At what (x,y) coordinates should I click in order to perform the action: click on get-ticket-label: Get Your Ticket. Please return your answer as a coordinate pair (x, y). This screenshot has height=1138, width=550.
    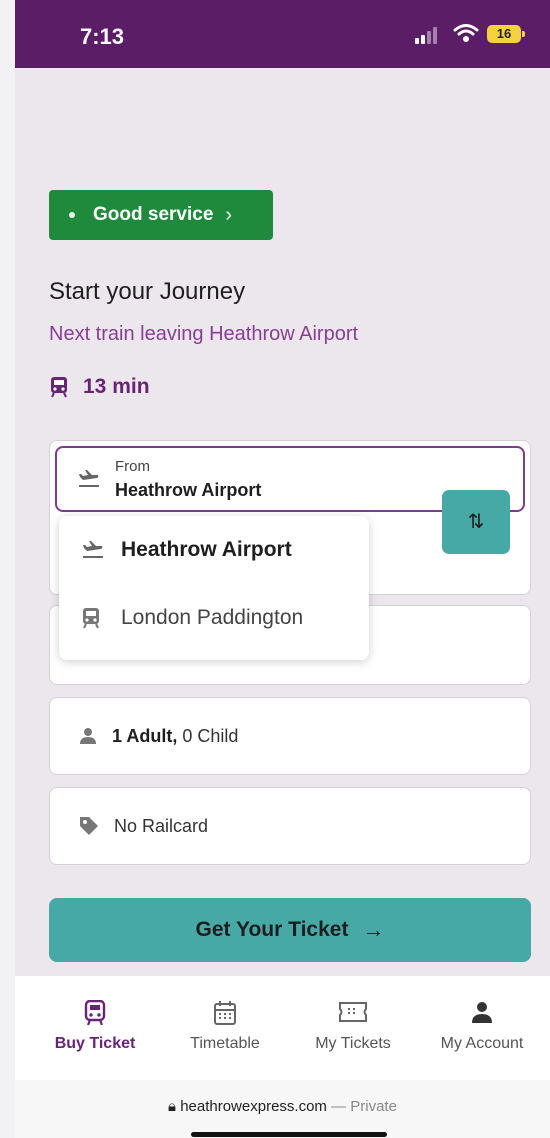
    Looking at the image, I should click on (272, 929).